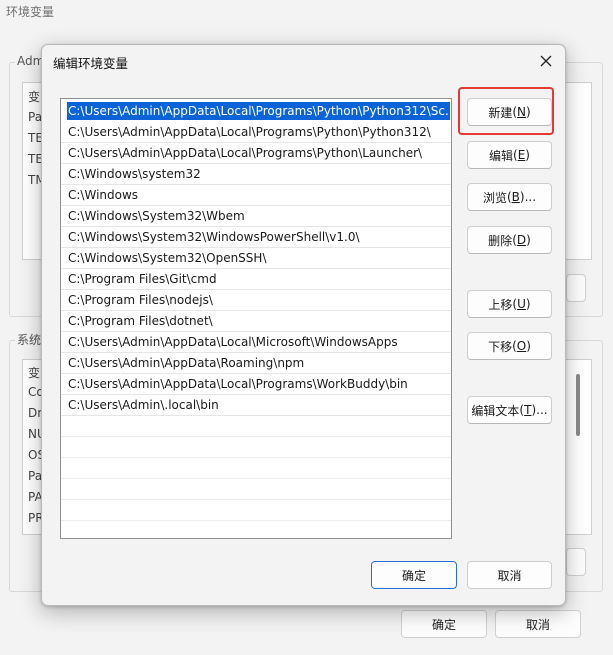  I want to click on user-var-row: Pa, so click(35, 117).